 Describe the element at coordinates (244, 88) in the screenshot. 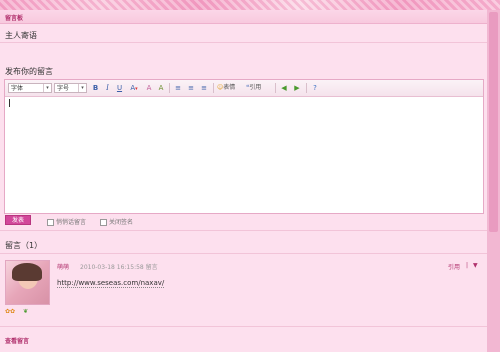

I see `editor-toolbar: 字体 ▾ 字号 ▾ B I U A▾ A A ≡ ≡ ≡ ☺表情 ❝引用 ◀ ▶ ?` at that location.